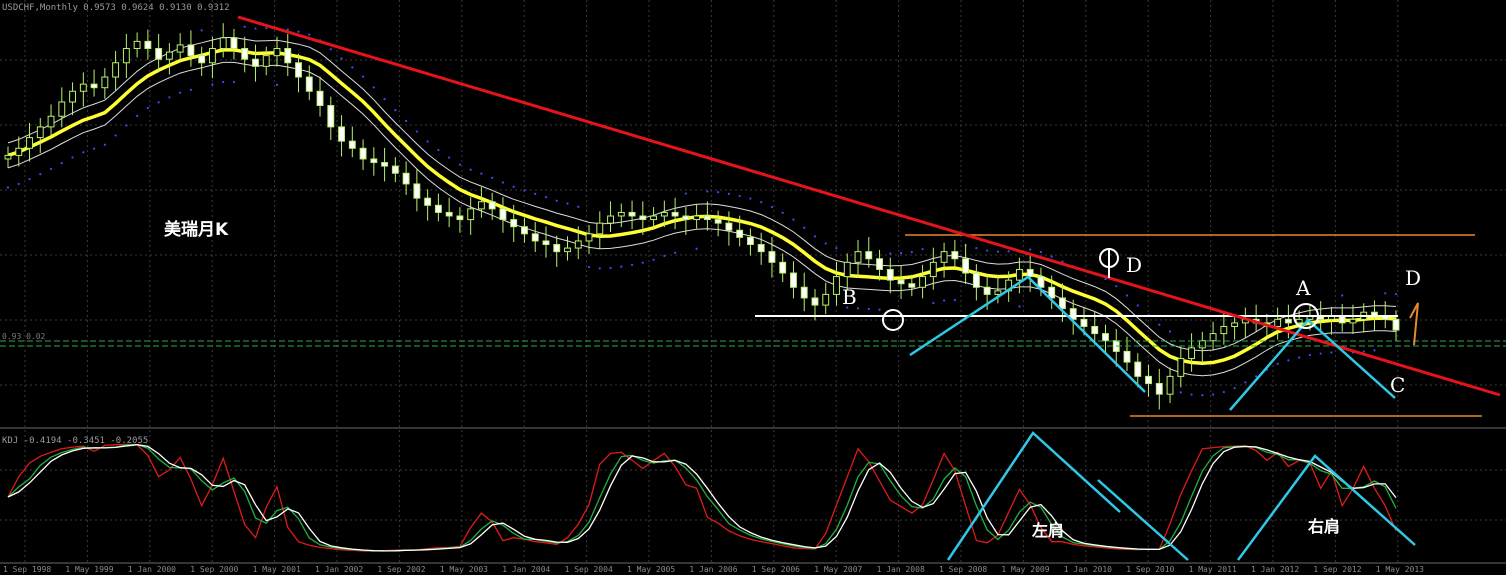 This screenshot has width=1506, height=575. Describe the element at coordinates (963, 569) in the screenshot. I see `x-tick-label: 1 Sep 2008` at that location.